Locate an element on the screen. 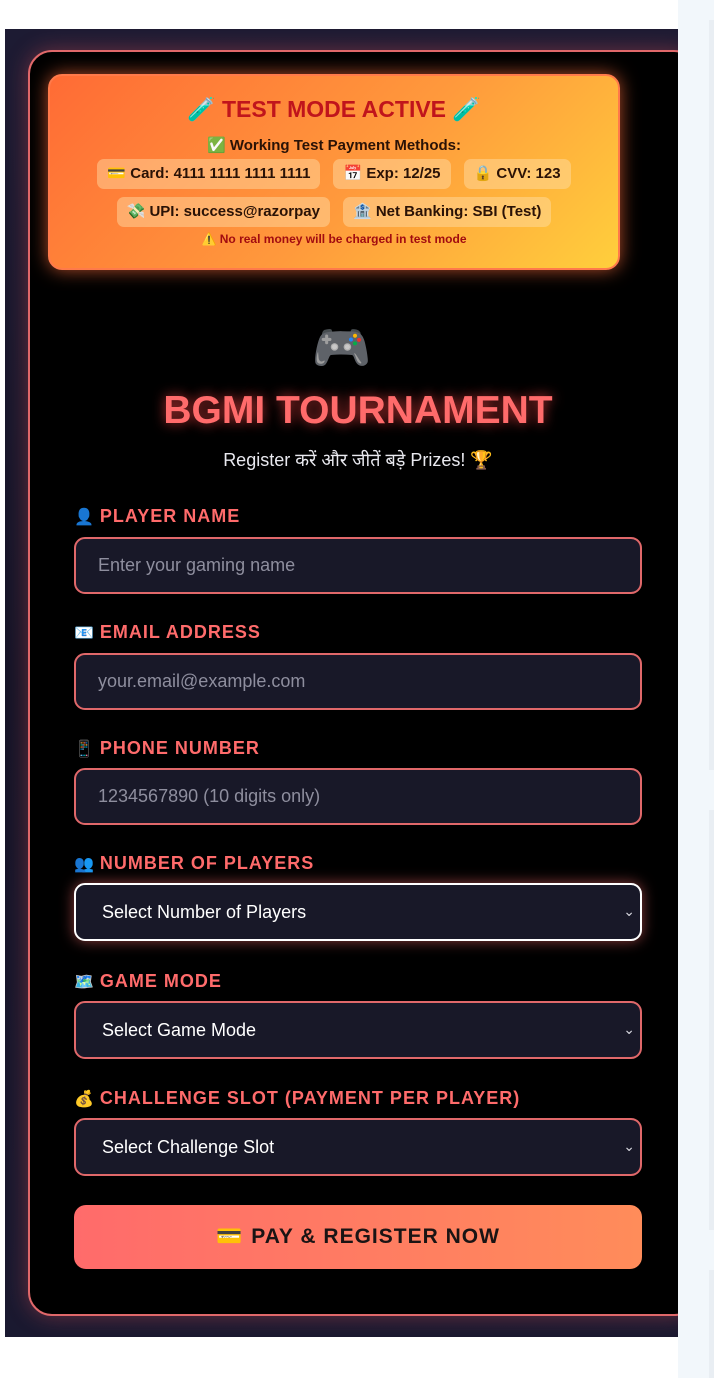 The image size is (714, 1378). scrollbar-strip is located at coordinates (696, 689).